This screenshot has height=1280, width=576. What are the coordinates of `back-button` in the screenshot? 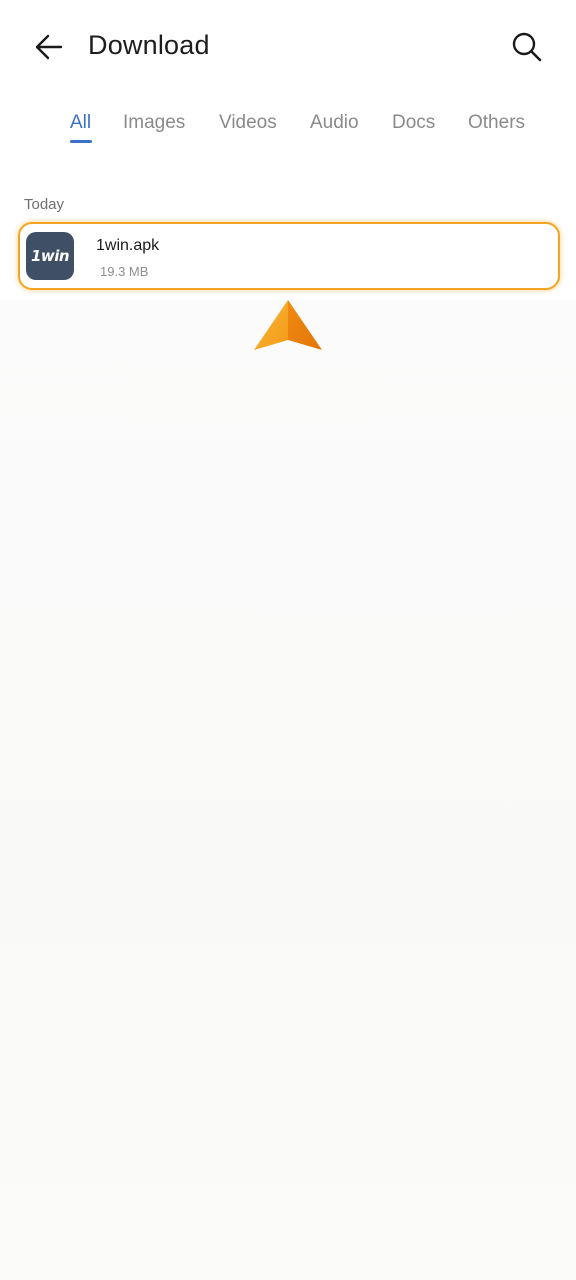 It's located at (49, 47).